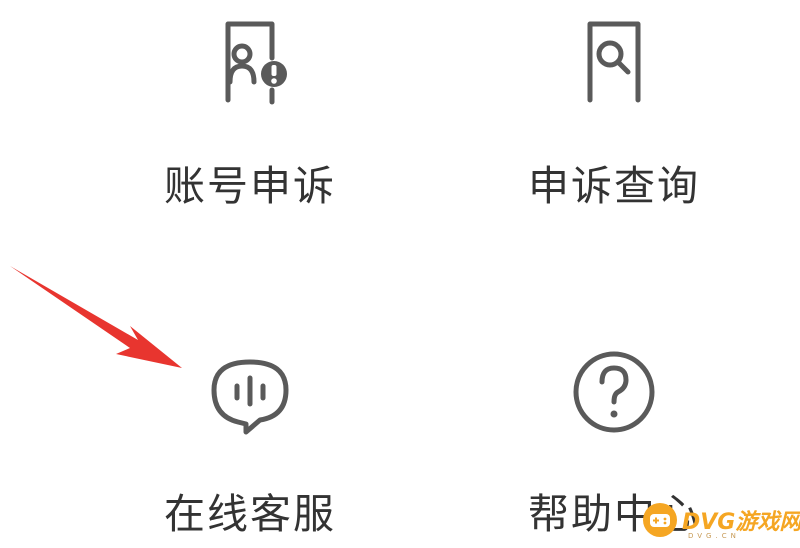 This screenshot has height=548, width=800. I want to click on online-service-label: 在线客服, so click(250, 514).